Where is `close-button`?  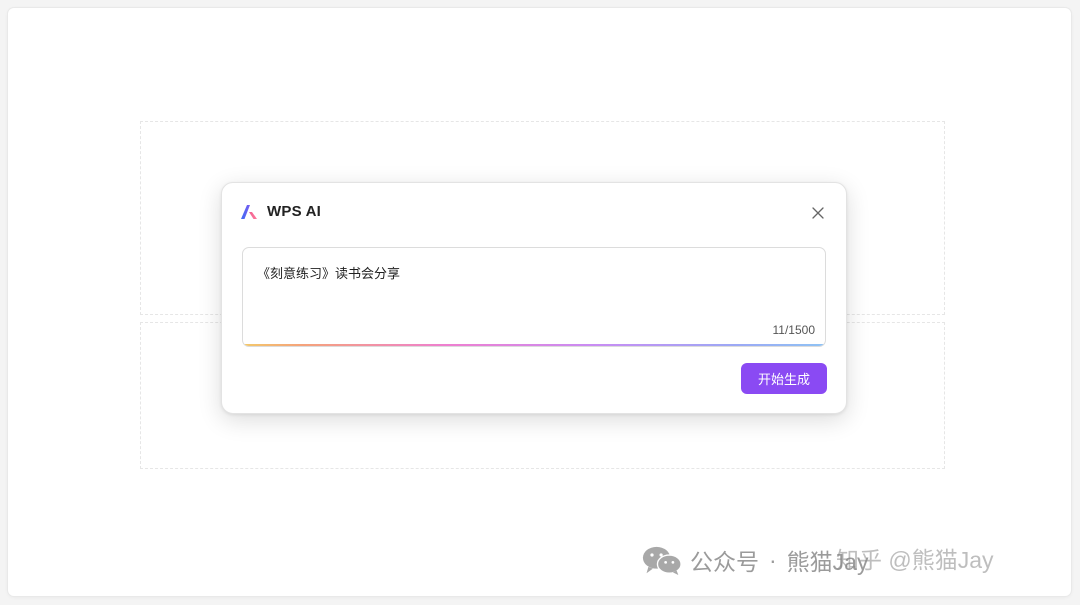 close-button is located at coordinates (818, 213).